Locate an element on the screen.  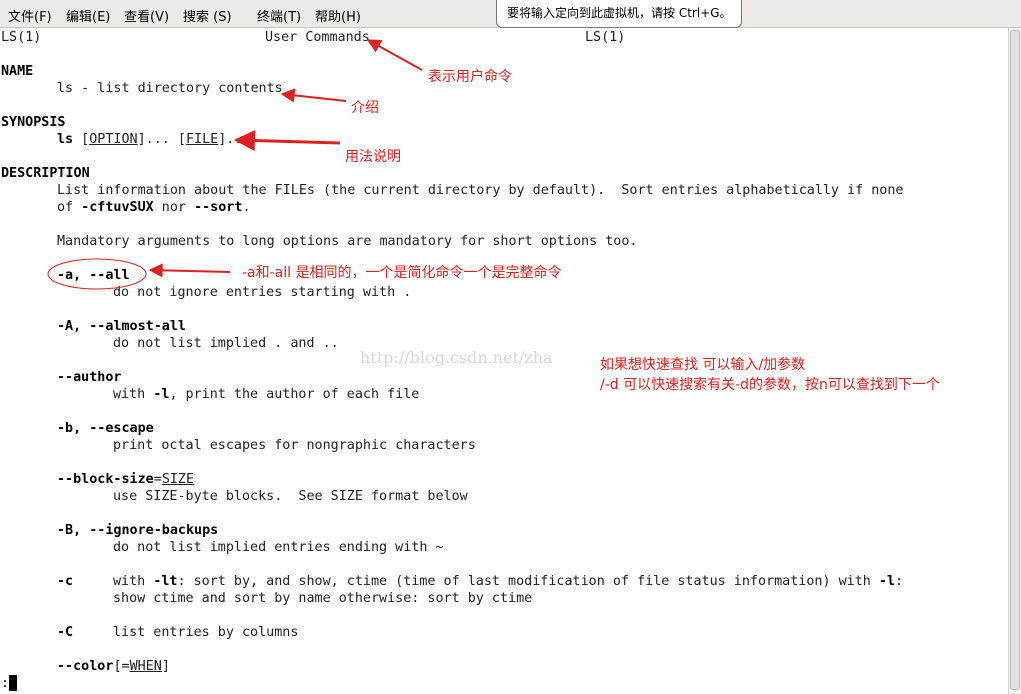
name-line: ls - list directory contents is located at coordinates (170, 88).